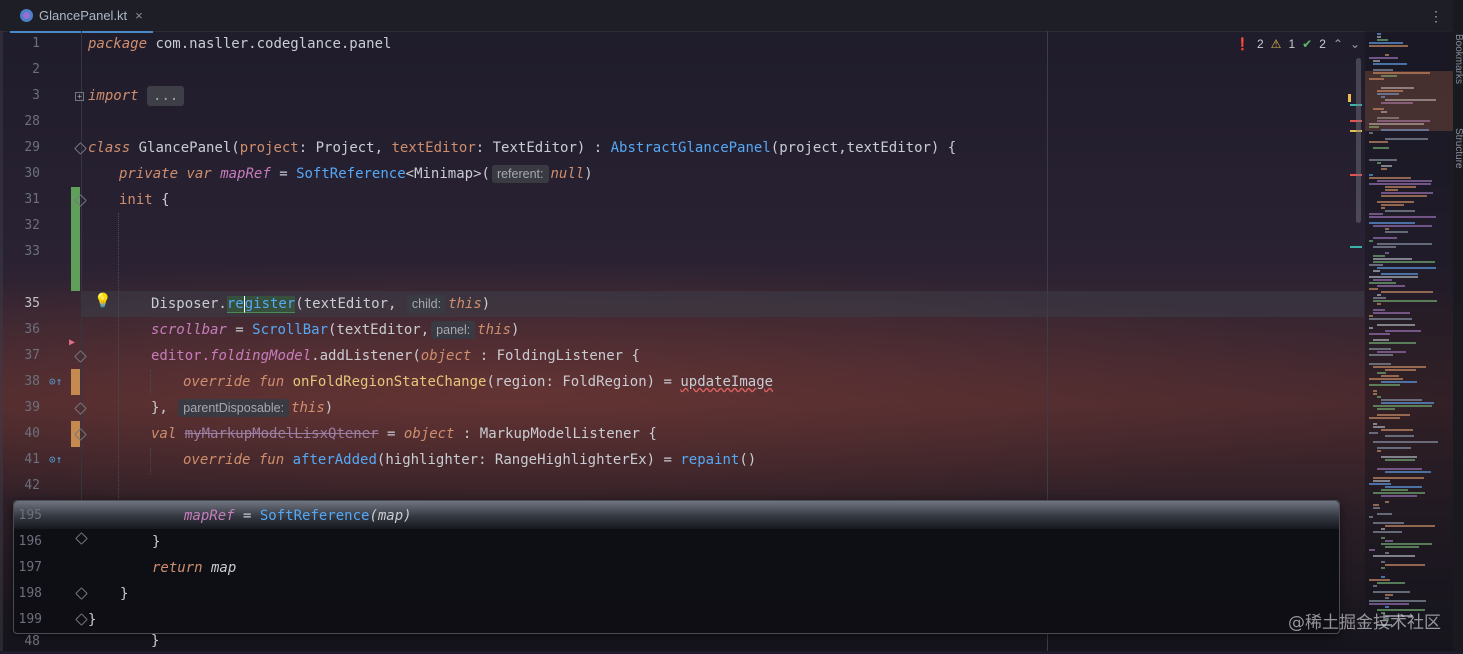 The image size is (1463, 654). I want to click on code-line-48: }, so click(155, 641).